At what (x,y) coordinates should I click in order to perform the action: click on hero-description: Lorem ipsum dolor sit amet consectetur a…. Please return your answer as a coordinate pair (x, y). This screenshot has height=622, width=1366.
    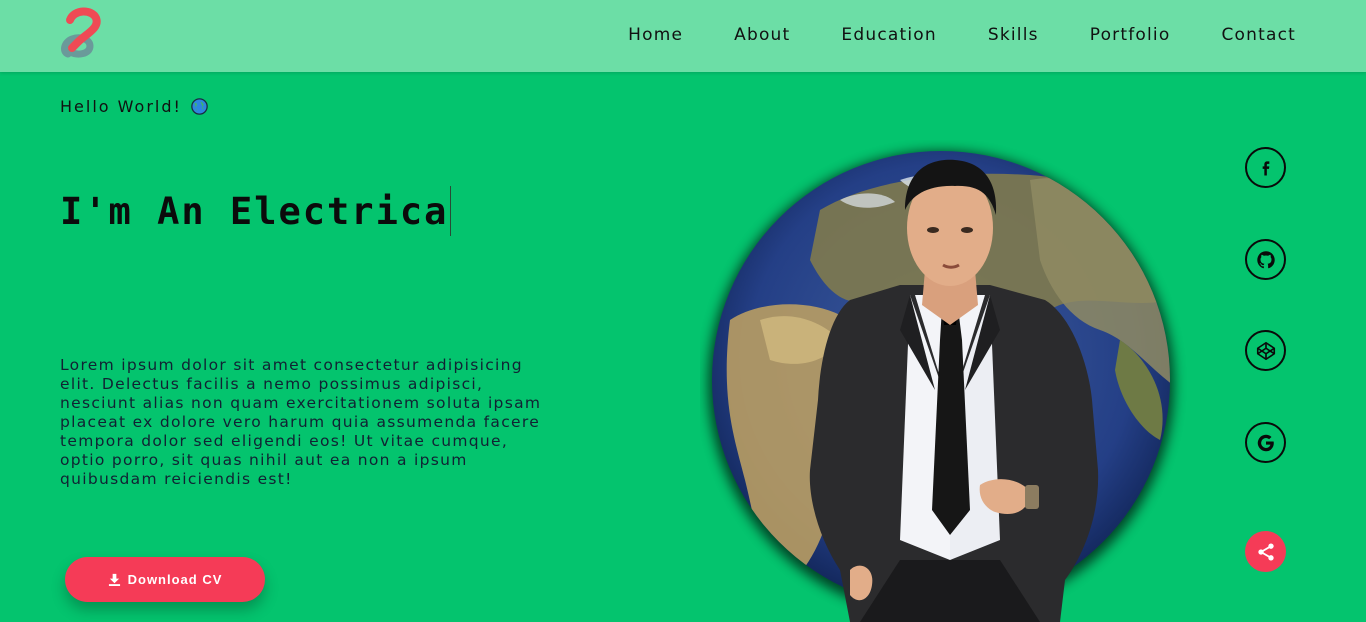
    Looking at the image, I should click on (301, 422).